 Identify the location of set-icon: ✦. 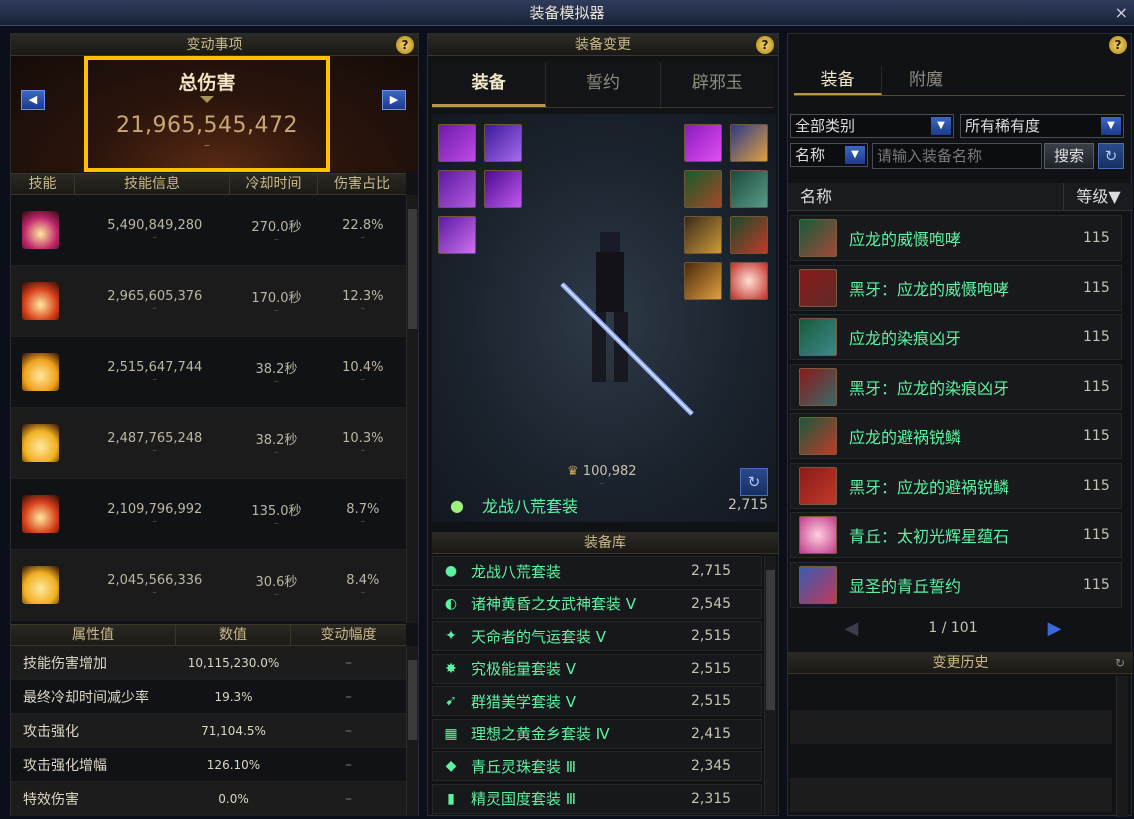
(451, 636).